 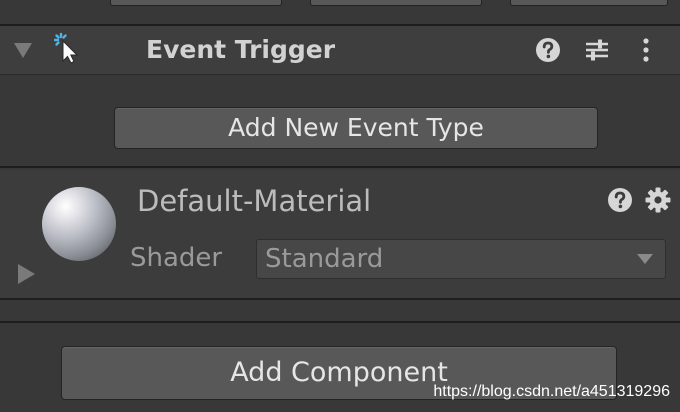 I want to click on previous-component-footer, so click(x=340, y=13).